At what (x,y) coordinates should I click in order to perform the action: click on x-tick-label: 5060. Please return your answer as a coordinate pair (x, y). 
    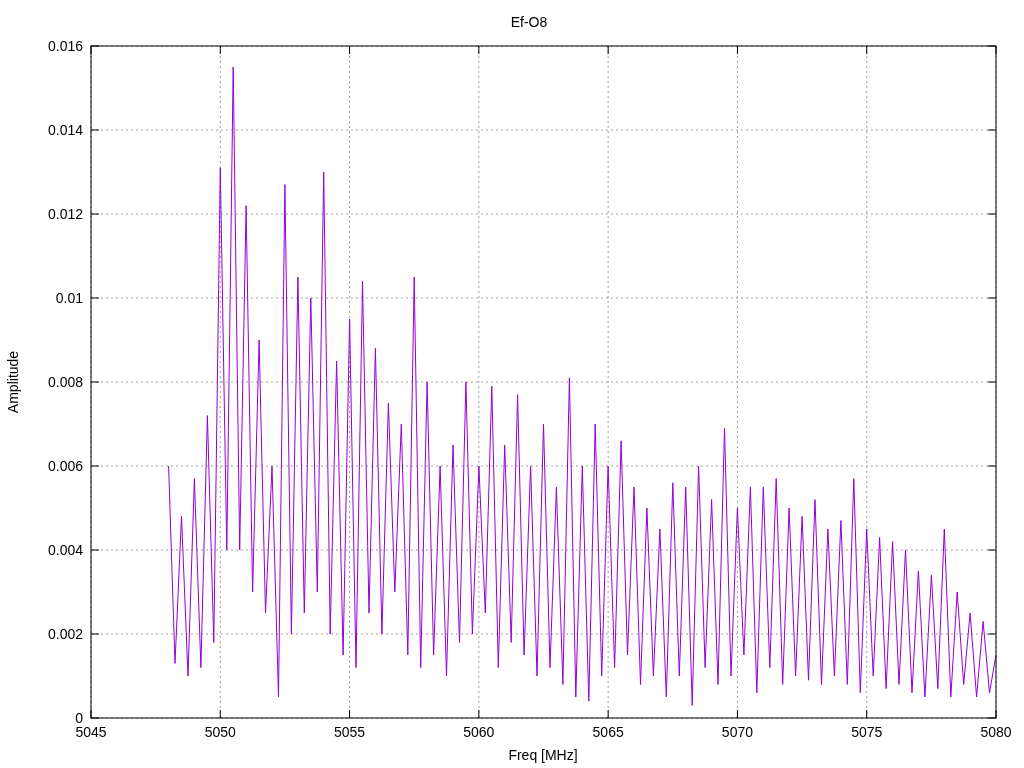
    Looking at the image, I should click on (479, 732).